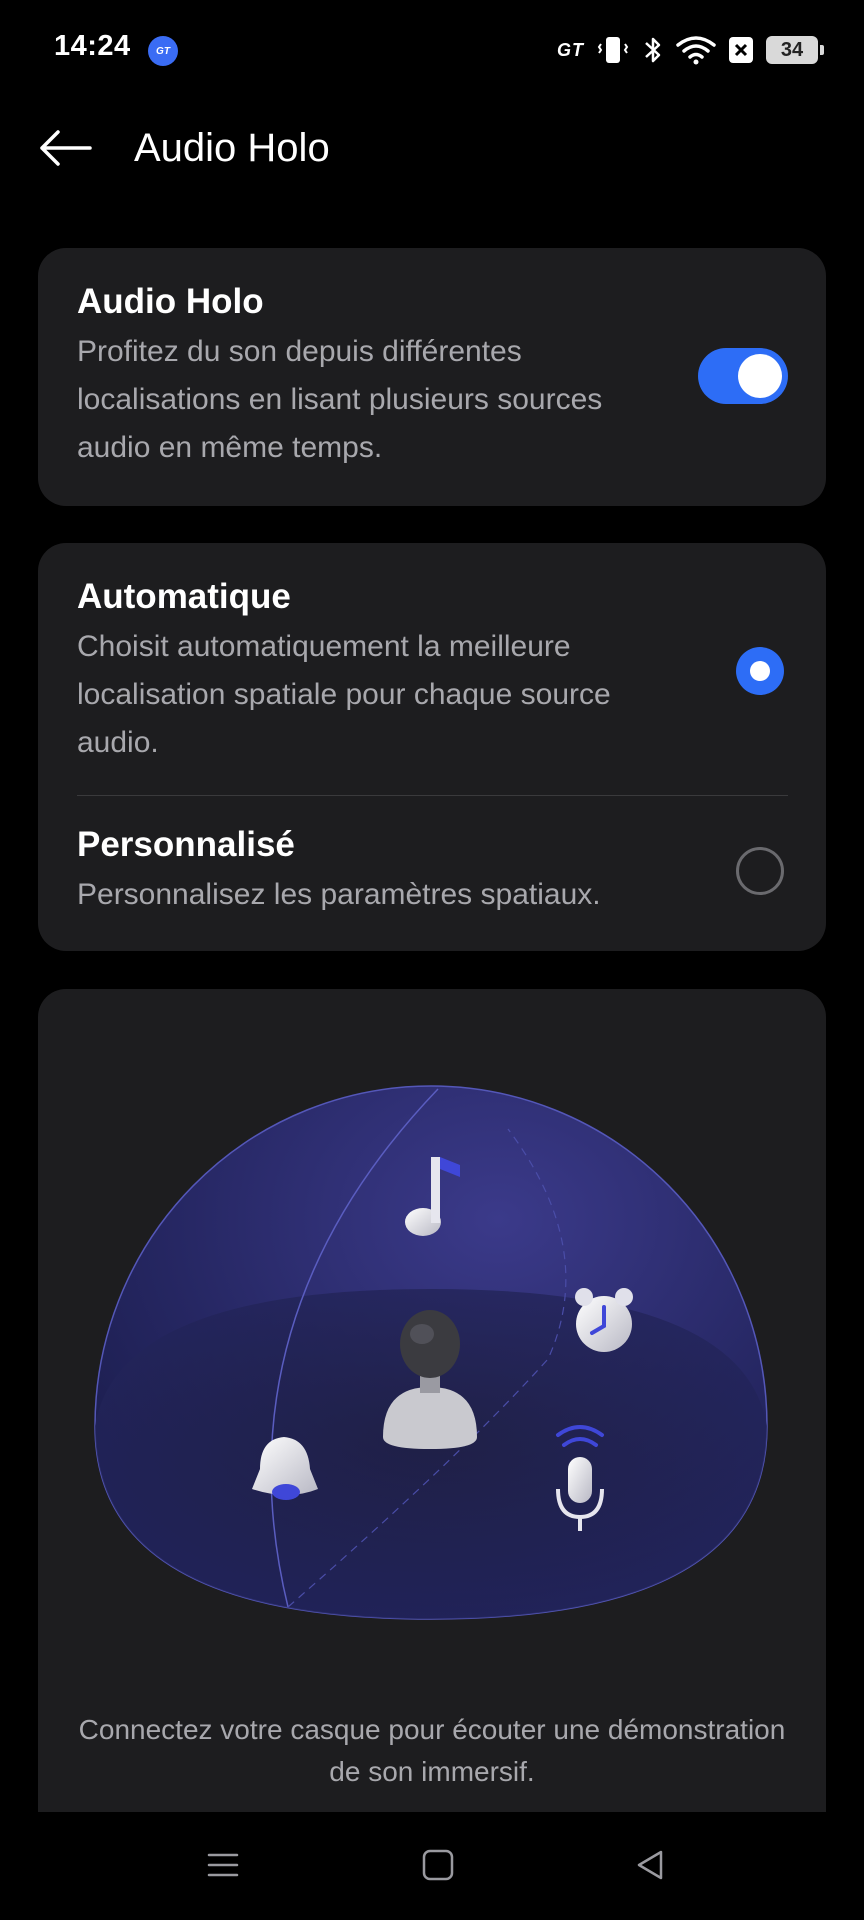 This screenshot has width=864, height=1920. I want to click on wifi-icon, so click(696, 50).